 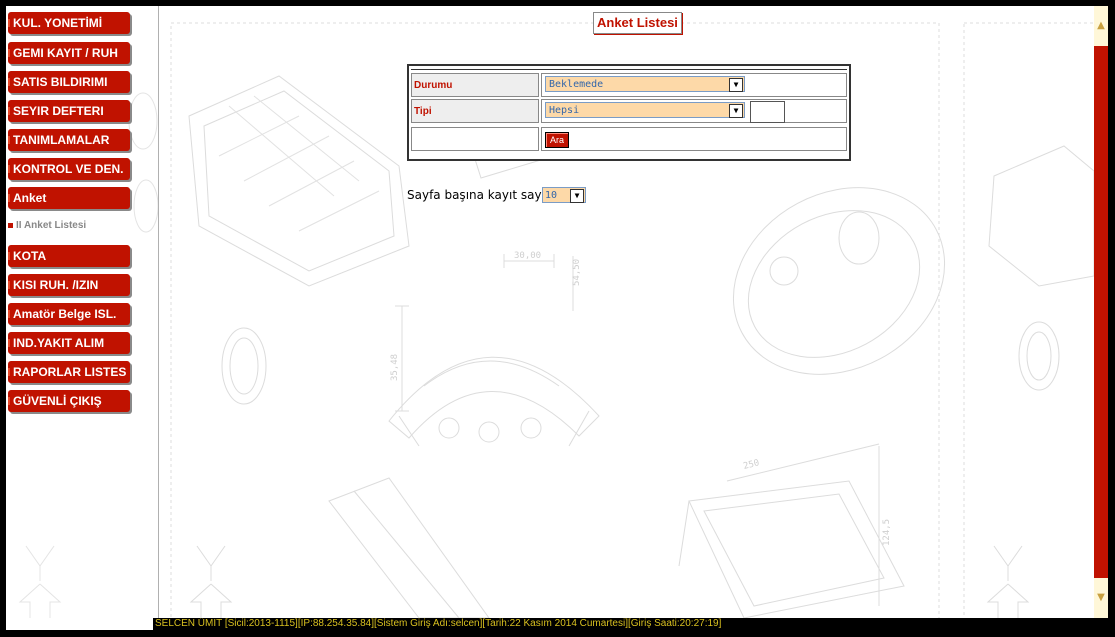 What do you see at coordinates (1101, 312) in the screenshot?
I see `vertical-scrollbar: ▲ ▼` at bounding box center [1101, 312].